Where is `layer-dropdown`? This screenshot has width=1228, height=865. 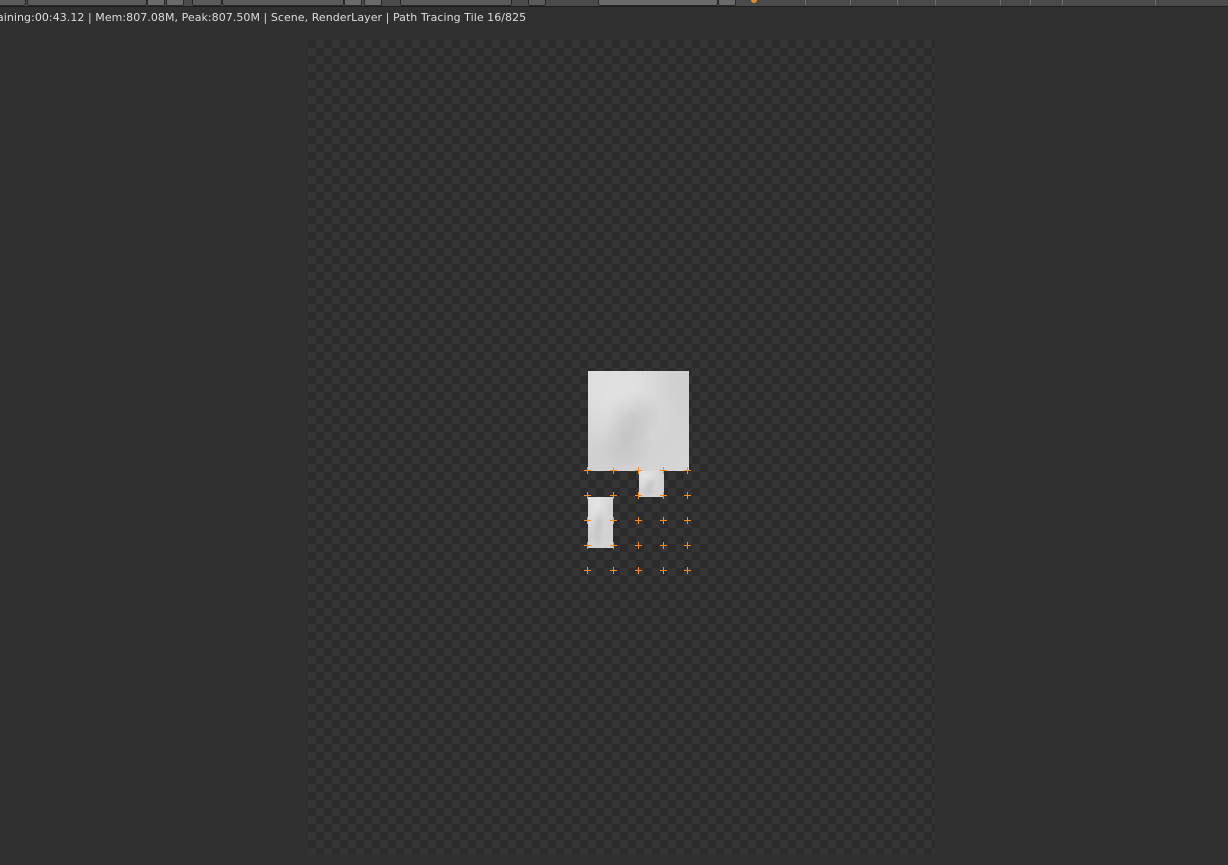
layer-dropdown is located at coordinates (456, 3).